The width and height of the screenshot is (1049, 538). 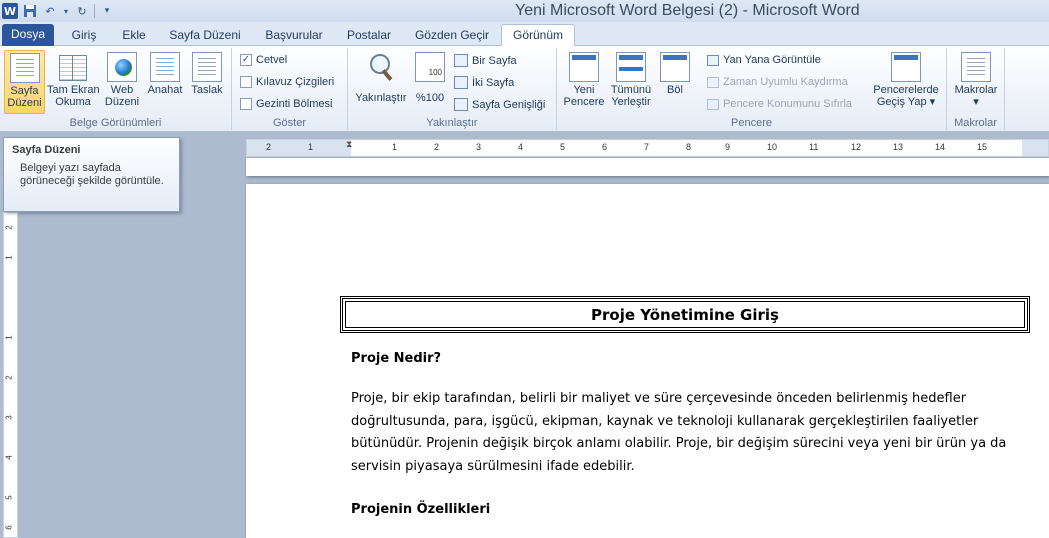 What do you see at coordinates (685, 314) in the screenshot?
I see `document-title: Proje Yönetimine Giriş` at bounding box center [685, 314].